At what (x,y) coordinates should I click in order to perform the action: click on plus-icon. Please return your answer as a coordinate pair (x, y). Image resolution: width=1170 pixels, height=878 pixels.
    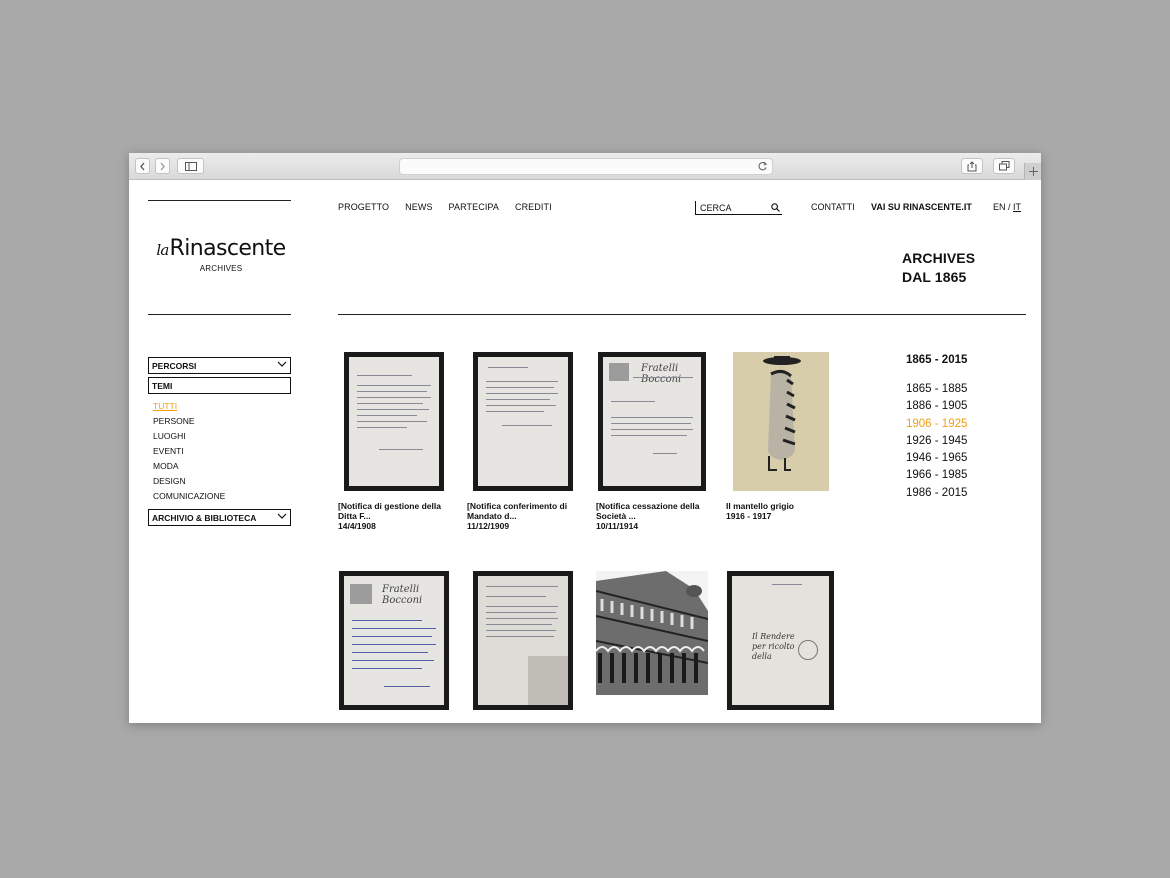
    Looking at the image, I should click on (1033, 171).